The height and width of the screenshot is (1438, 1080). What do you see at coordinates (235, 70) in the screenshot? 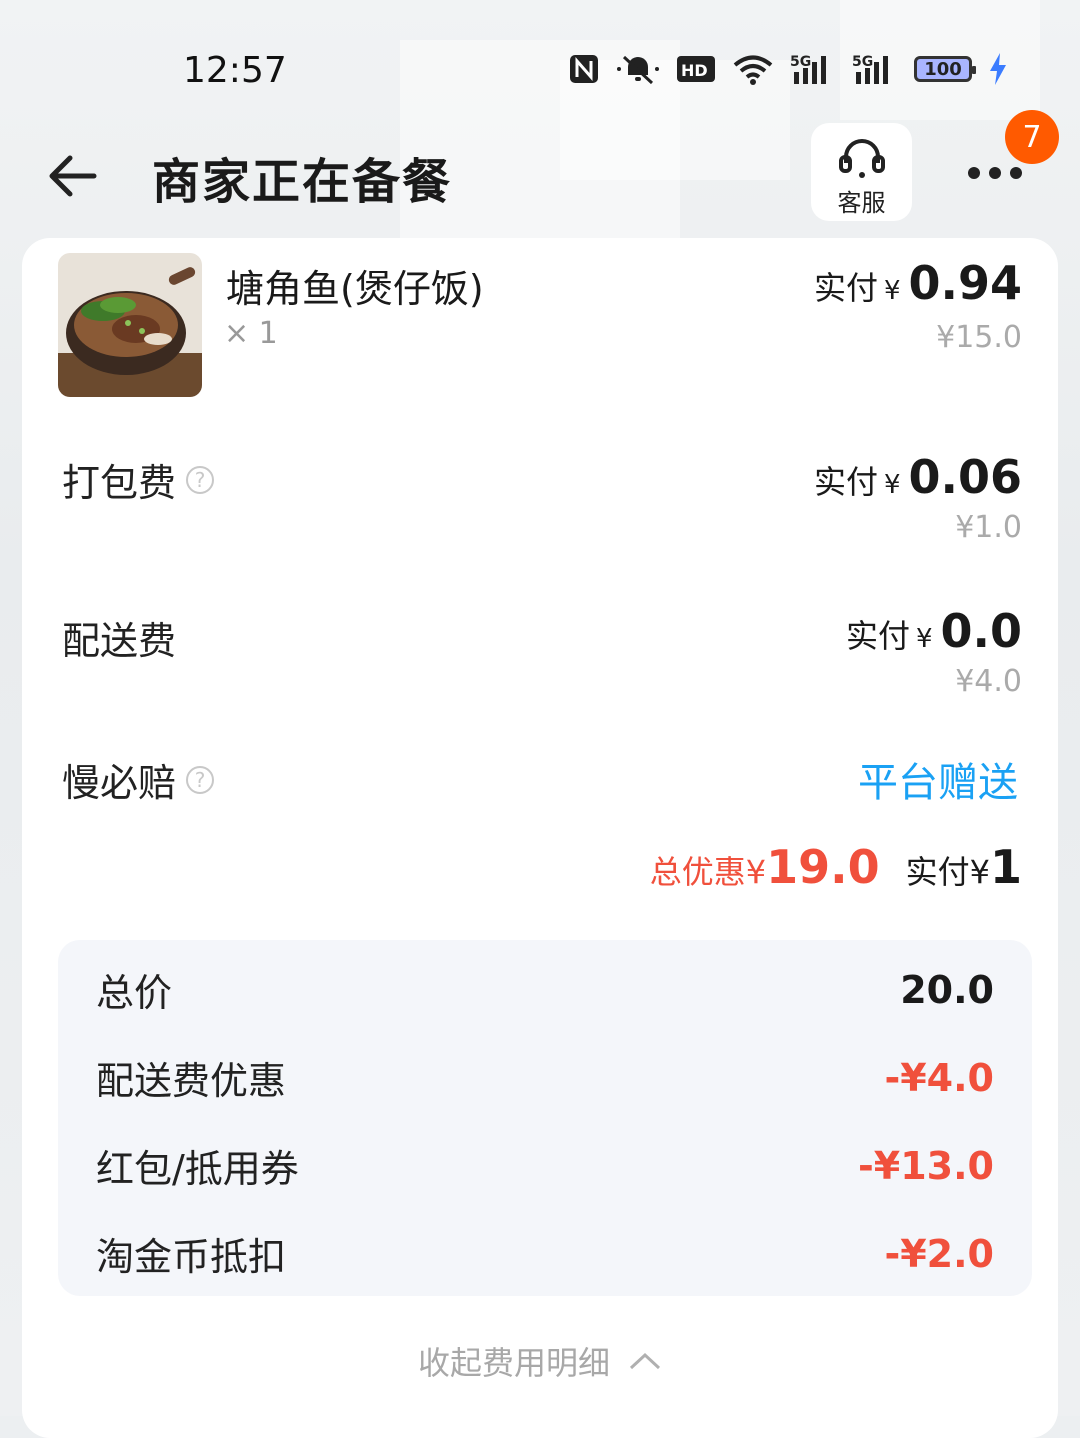
I see `status-time: 12:57` at bounding box center [235, 70].